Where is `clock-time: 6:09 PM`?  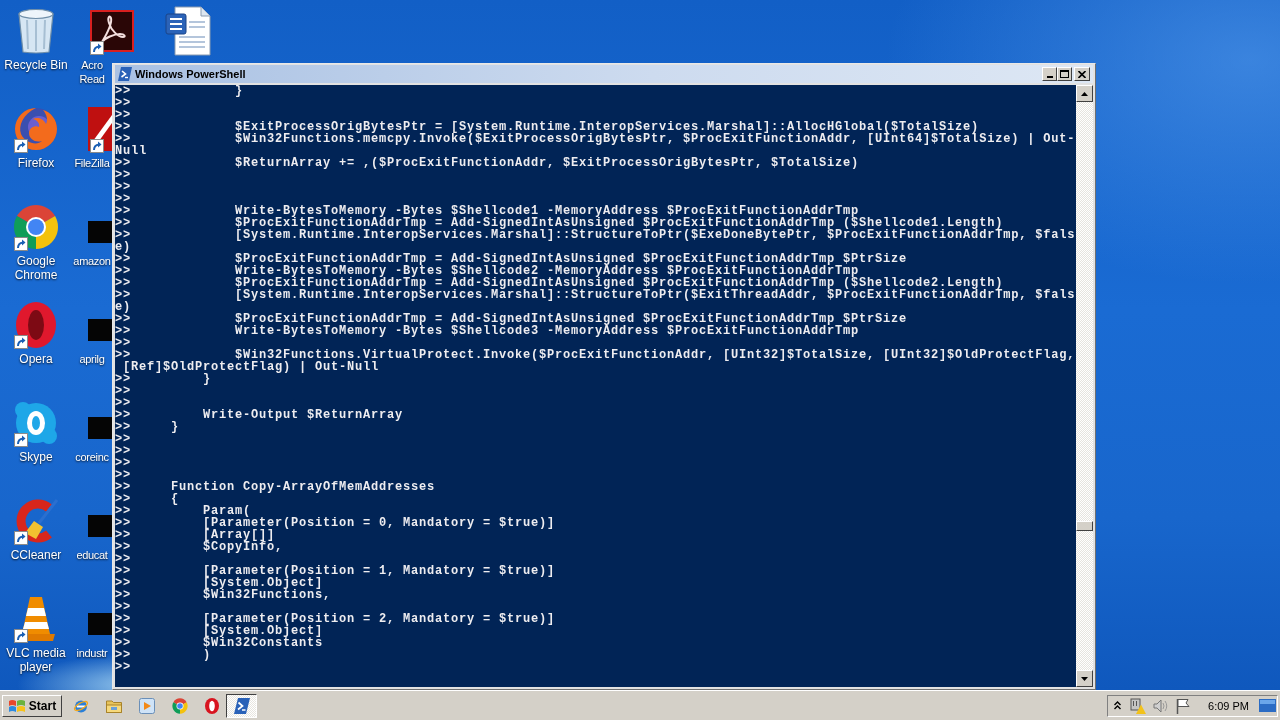 clock-time: 6:09 PM is located at coordinates (1228, 705).